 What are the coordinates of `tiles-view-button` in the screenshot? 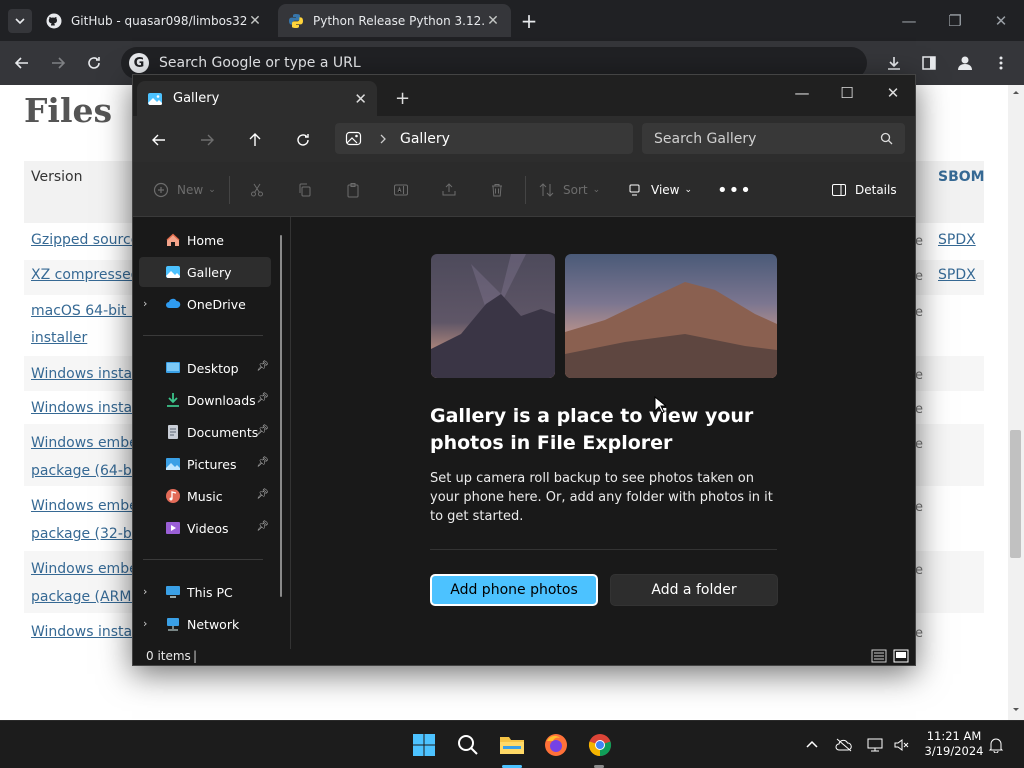 It's located at (901, 656).